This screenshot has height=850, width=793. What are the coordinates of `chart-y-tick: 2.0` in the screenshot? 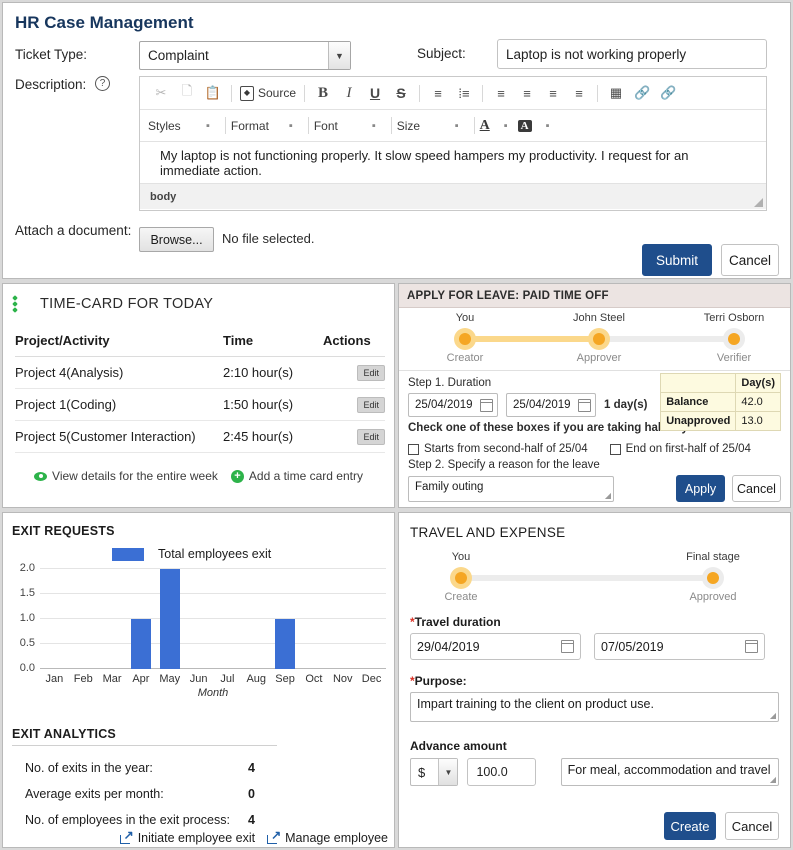 It's located at (27, 568).